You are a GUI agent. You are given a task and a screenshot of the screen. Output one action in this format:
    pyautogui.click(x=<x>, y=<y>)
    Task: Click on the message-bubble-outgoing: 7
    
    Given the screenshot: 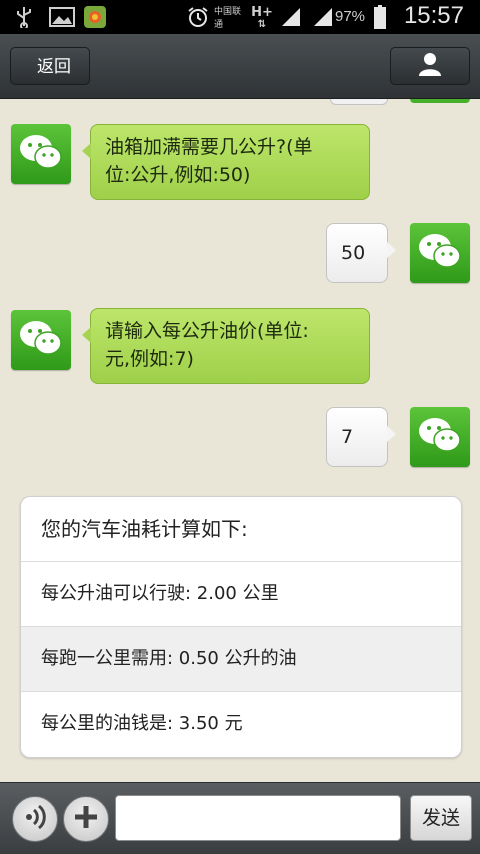 What is the action you would take?
    pyautogui.click(x=361, y=437)
    